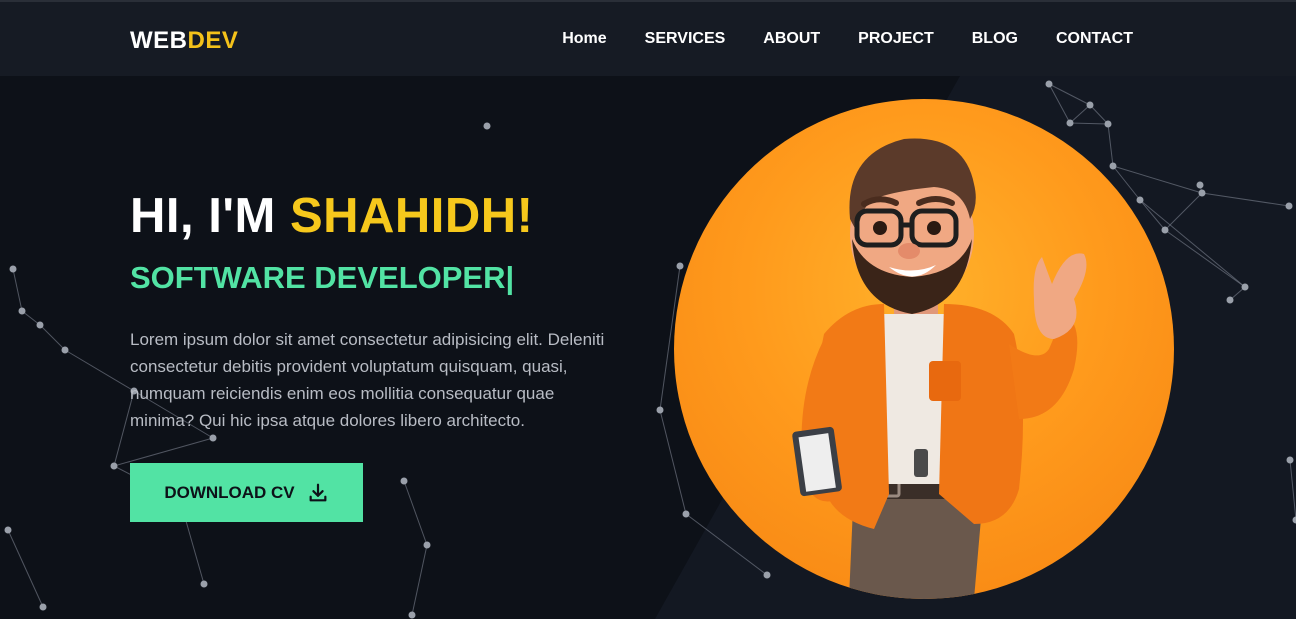  Describe the element at coordinates (213, 40) in the screenshot. I see `brand-logo-part2: DEV` at that location.